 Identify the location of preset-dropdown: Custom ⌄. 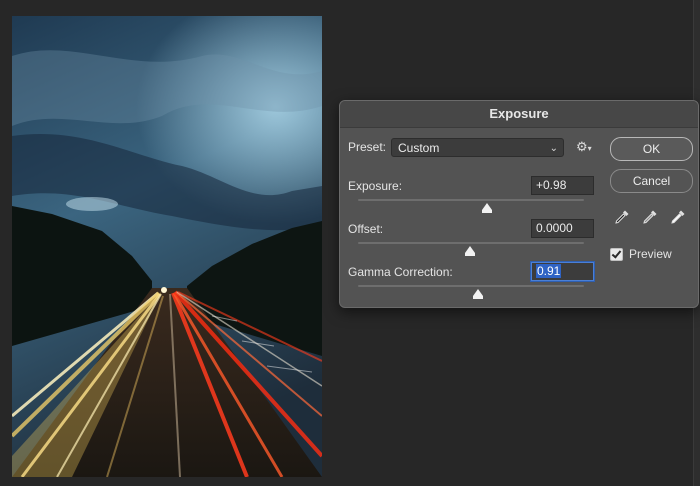
(477, 147).